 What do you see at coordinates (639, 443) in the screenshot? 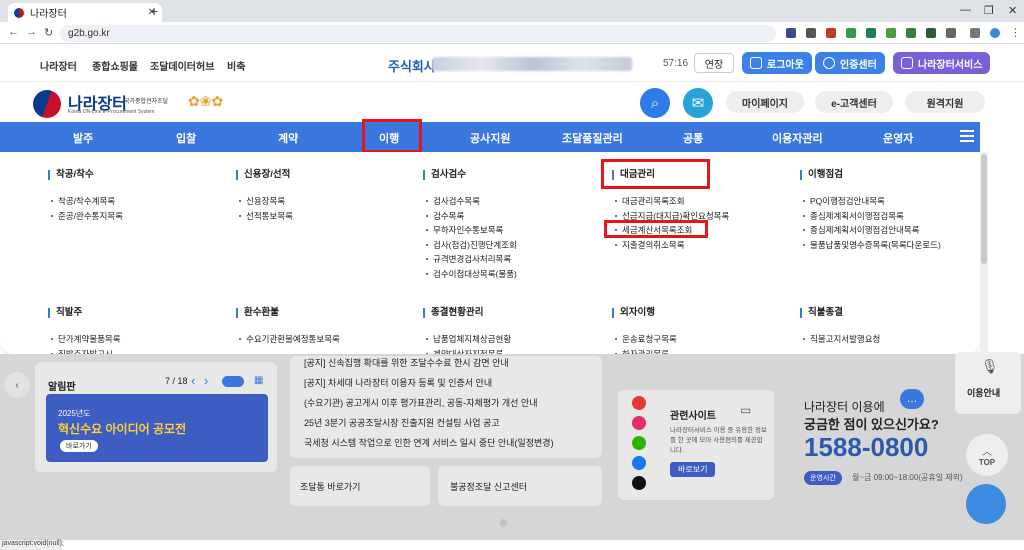
I see `blog-icon` at bounding box center [639, 443].